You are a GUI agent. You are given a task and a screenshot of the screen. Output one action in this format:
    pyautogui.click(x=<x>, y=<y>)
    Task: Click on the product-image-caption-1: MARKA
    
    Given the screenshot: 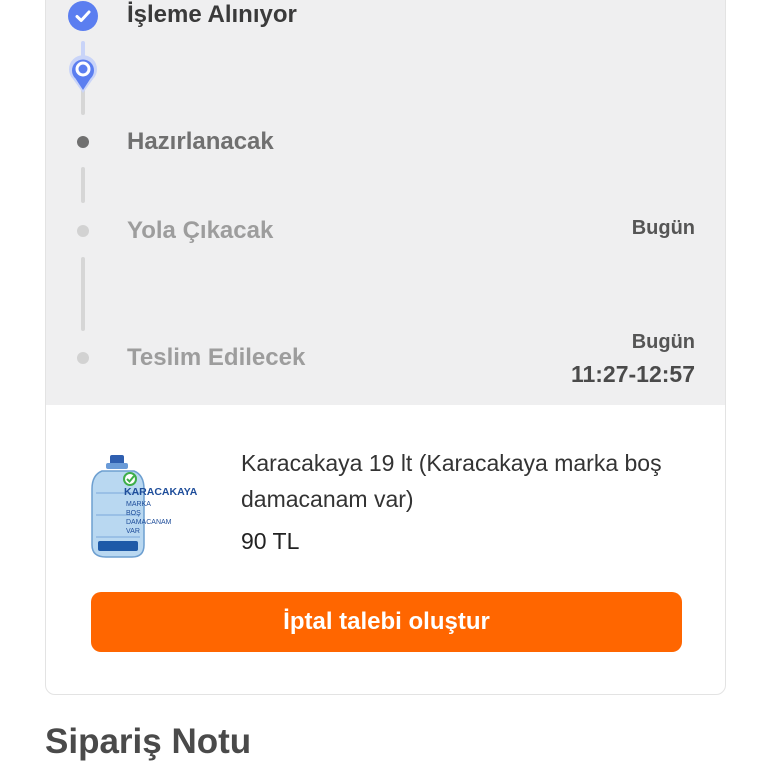 What is the action you would take?
    pyautogui.click(x=138, y=504)
    